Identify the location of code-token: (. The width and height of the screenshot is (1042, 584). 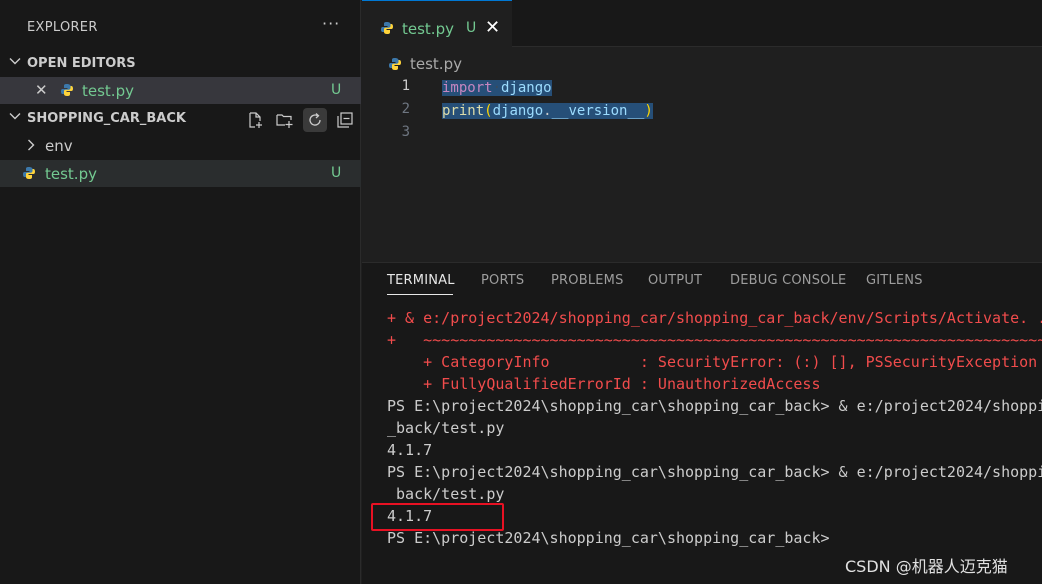
(488, 111).